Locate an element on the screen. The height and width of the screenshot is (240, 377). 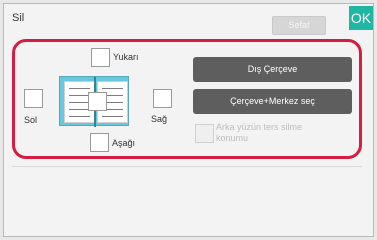
bottom-checkbox is located at coordinates (99, 142).